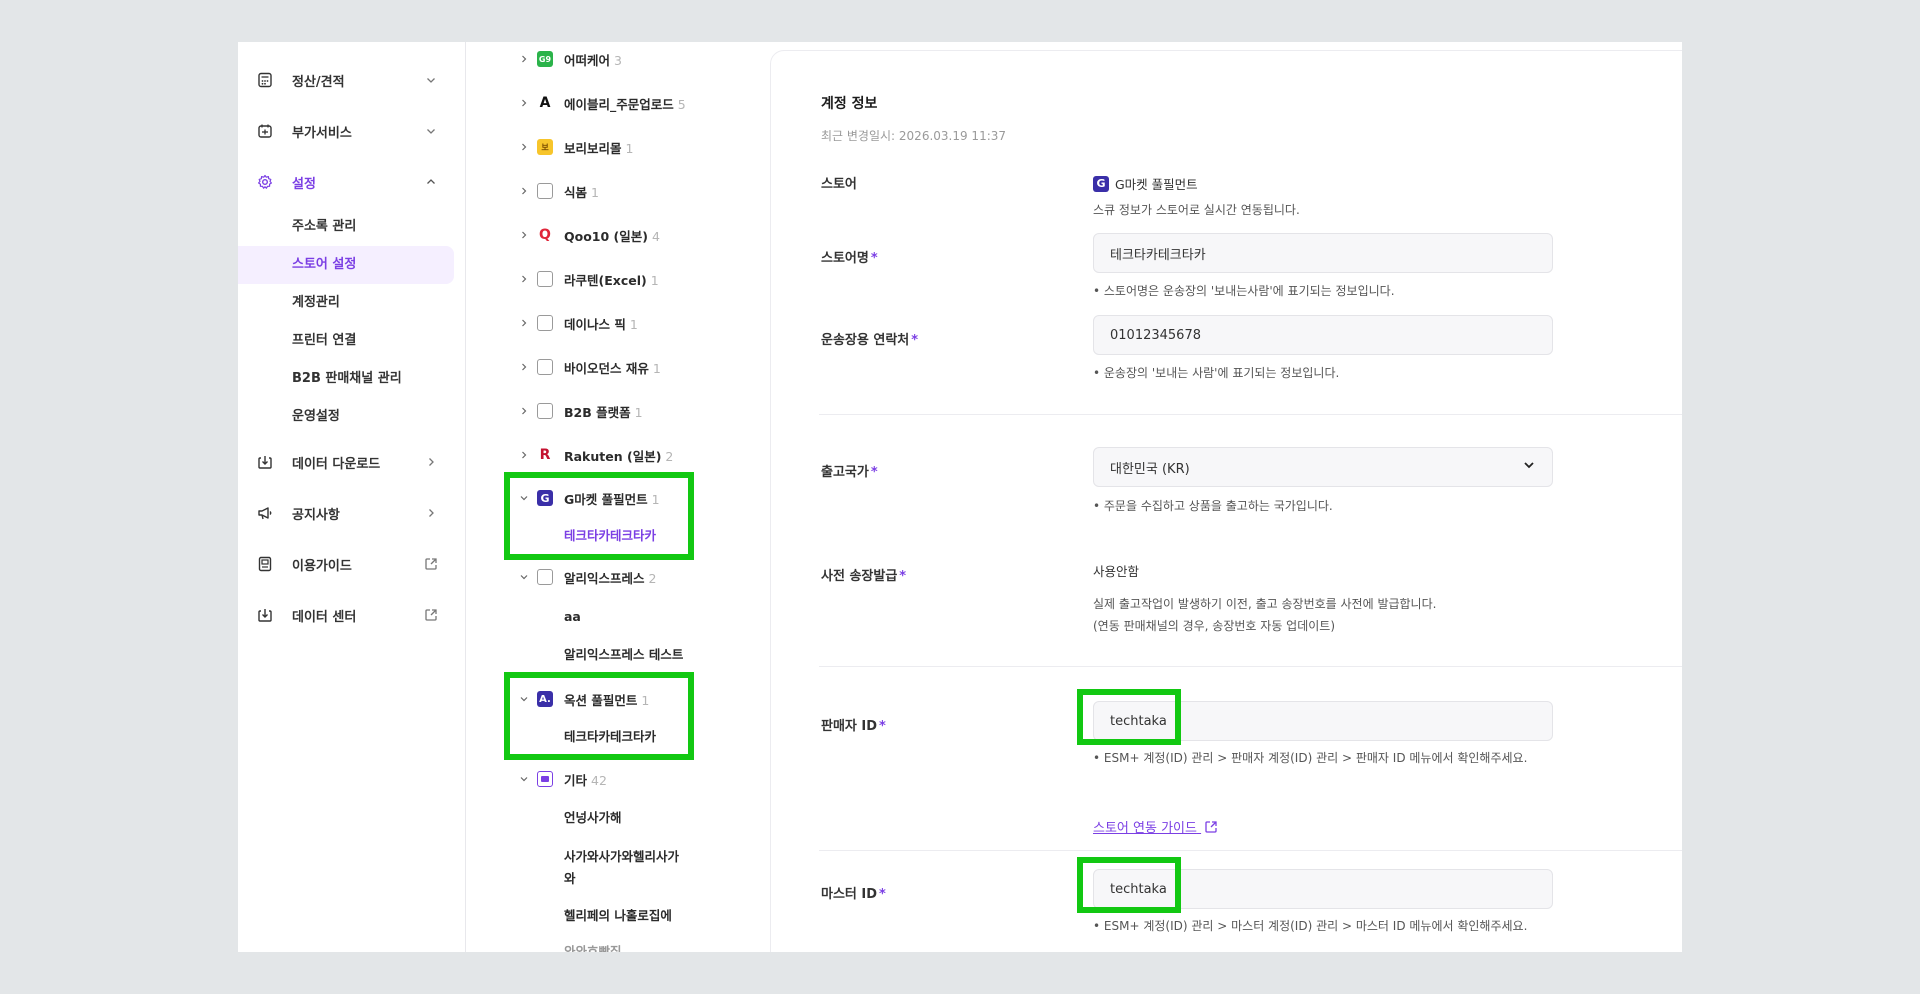  What do you see at coordinates (655, 236) in the screenshot?
I see `store-count: 4` at bounding box center [655, 236].